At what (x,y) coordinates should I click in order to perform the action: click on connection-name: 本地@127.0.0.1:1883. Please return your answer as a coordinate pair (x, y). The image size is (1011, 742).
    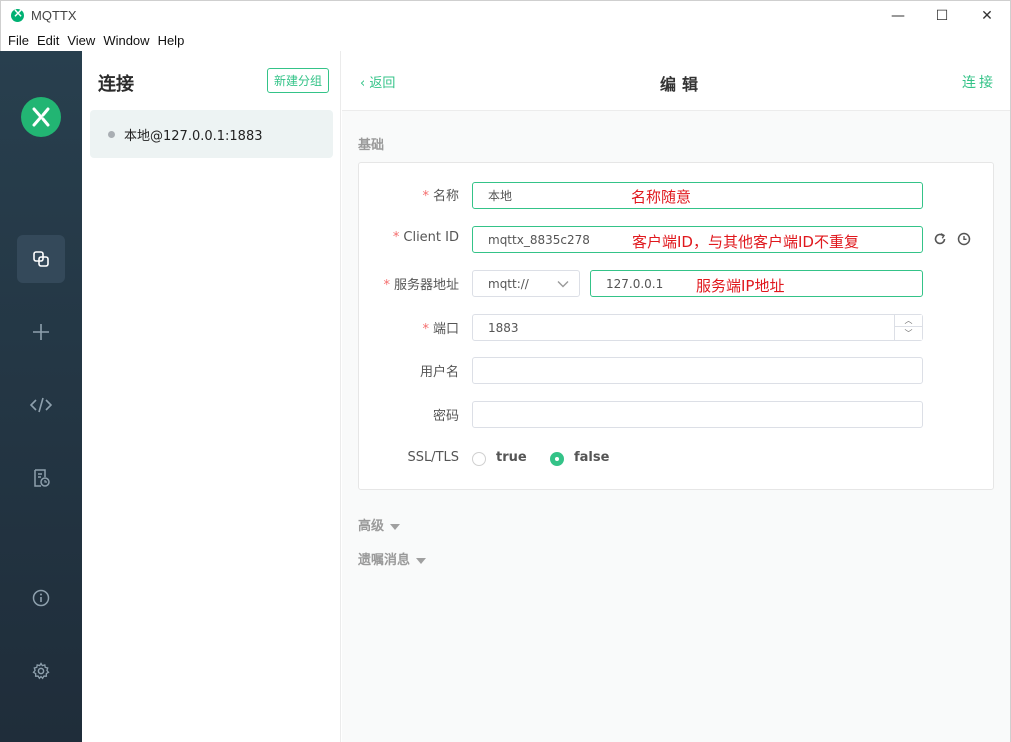
    Looking at the image, I should click on (193, 136).